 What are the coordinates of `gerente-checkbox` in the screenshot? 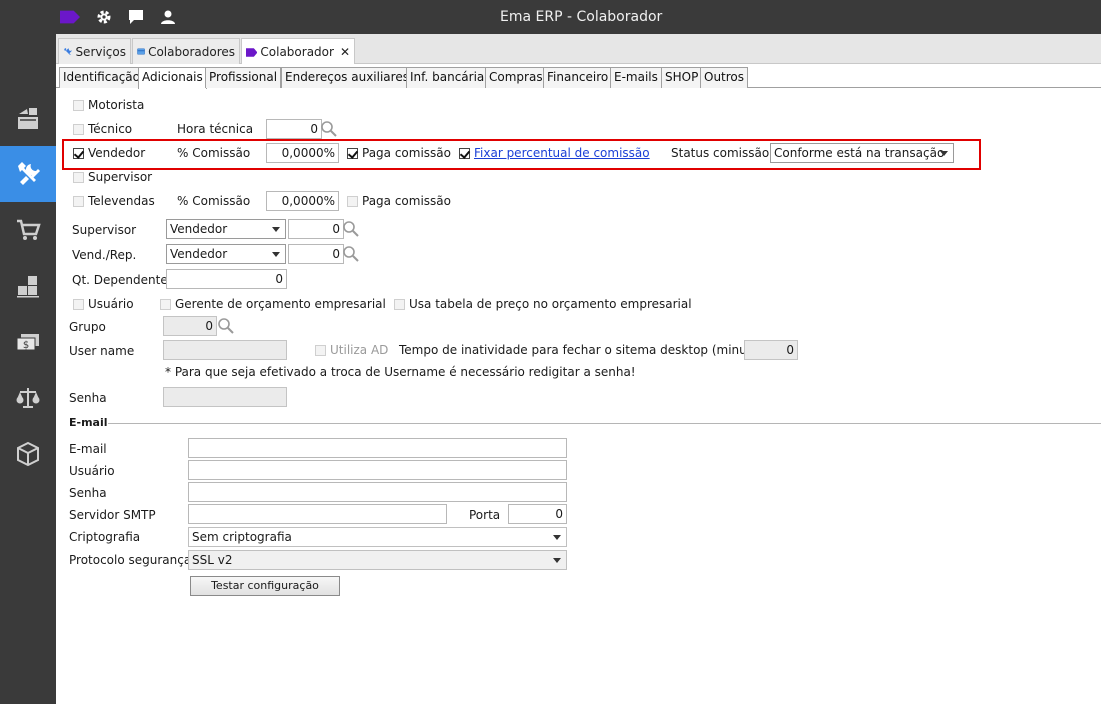 It's located at (165, 304).